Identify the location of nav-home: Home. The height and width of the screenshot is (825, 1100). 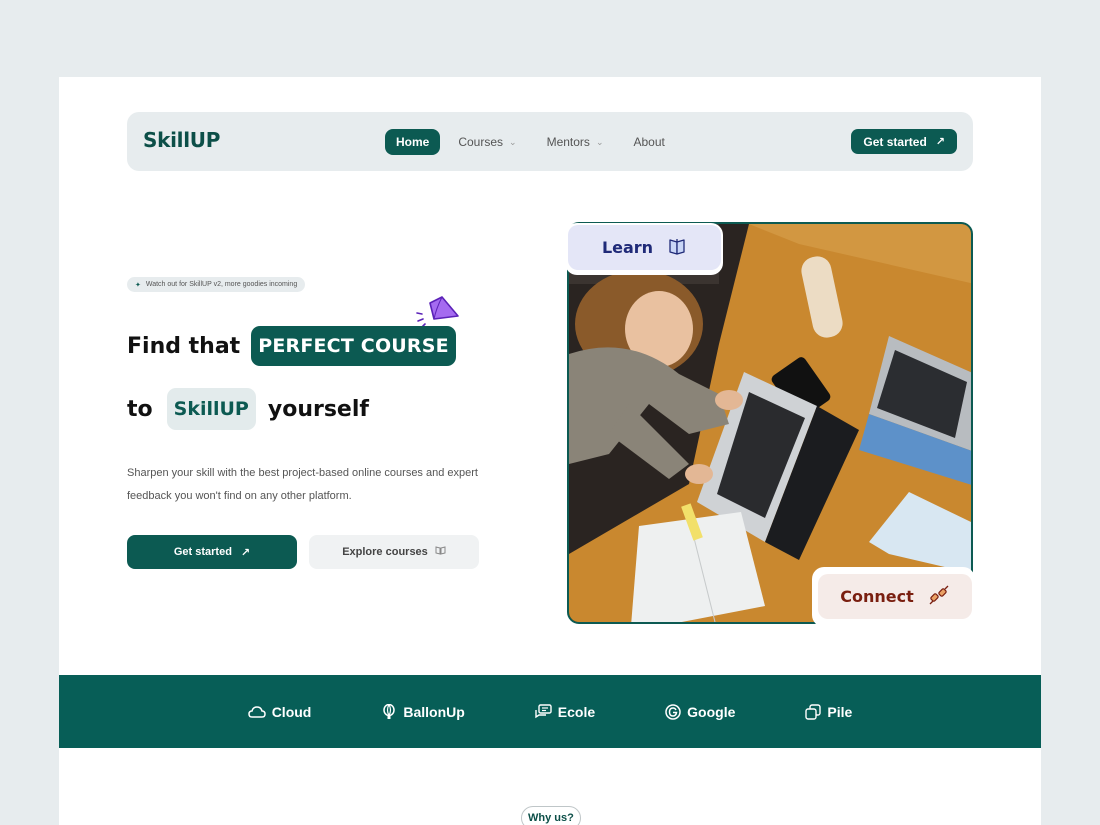
(413, 142).